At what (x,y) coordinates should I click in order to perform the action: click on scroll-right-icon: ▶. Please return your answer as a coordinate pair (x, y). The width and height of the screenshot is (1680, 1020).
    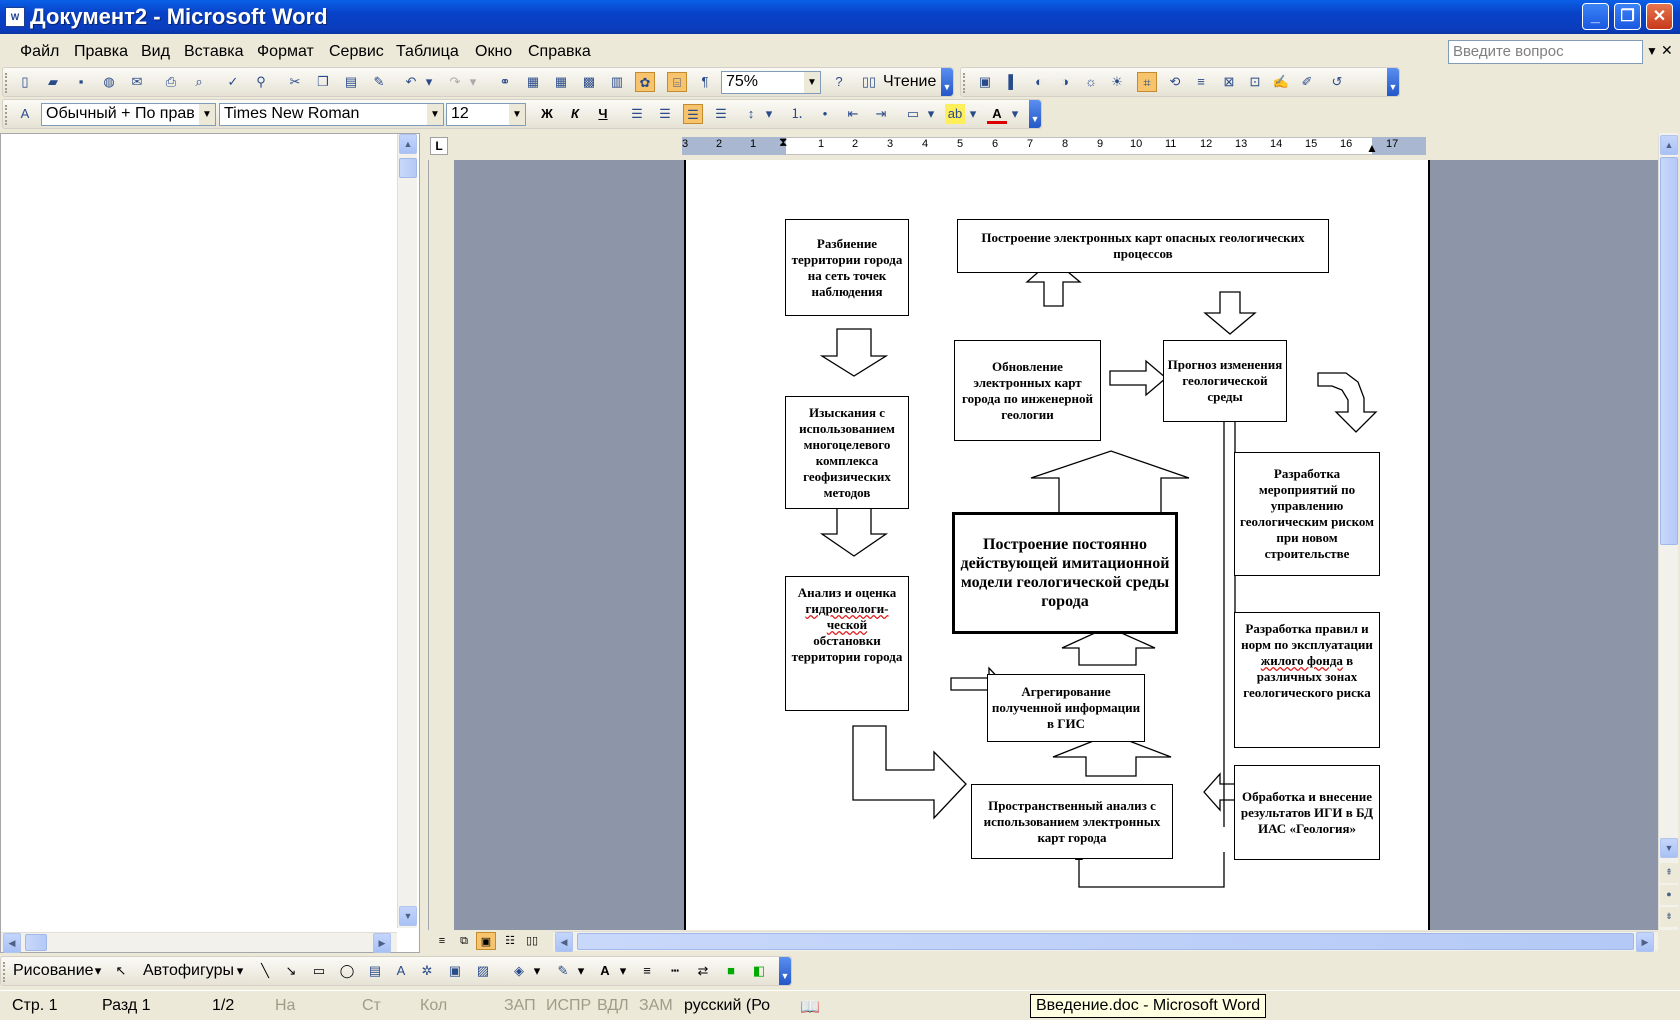
    Looking at the image, I should click on (1645, 942).